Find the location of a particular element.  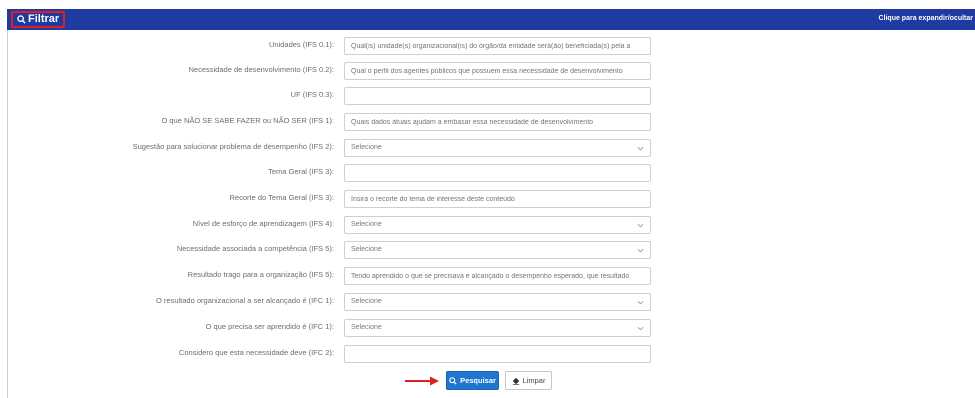

unidades-input is located at coordinates (497, 46).